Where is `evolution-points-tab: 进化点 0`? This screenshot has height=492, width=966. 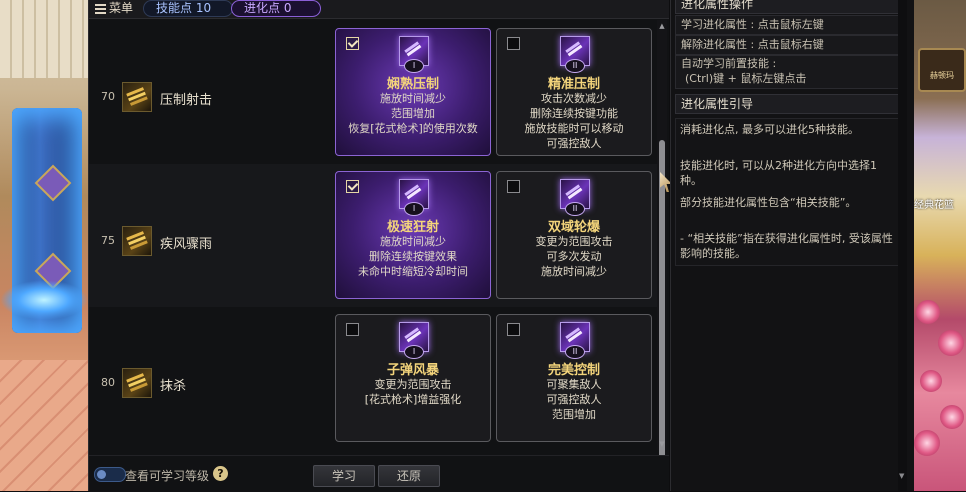 evolution-points-tab: 进化点 0 is located at coordinates (276, 8).